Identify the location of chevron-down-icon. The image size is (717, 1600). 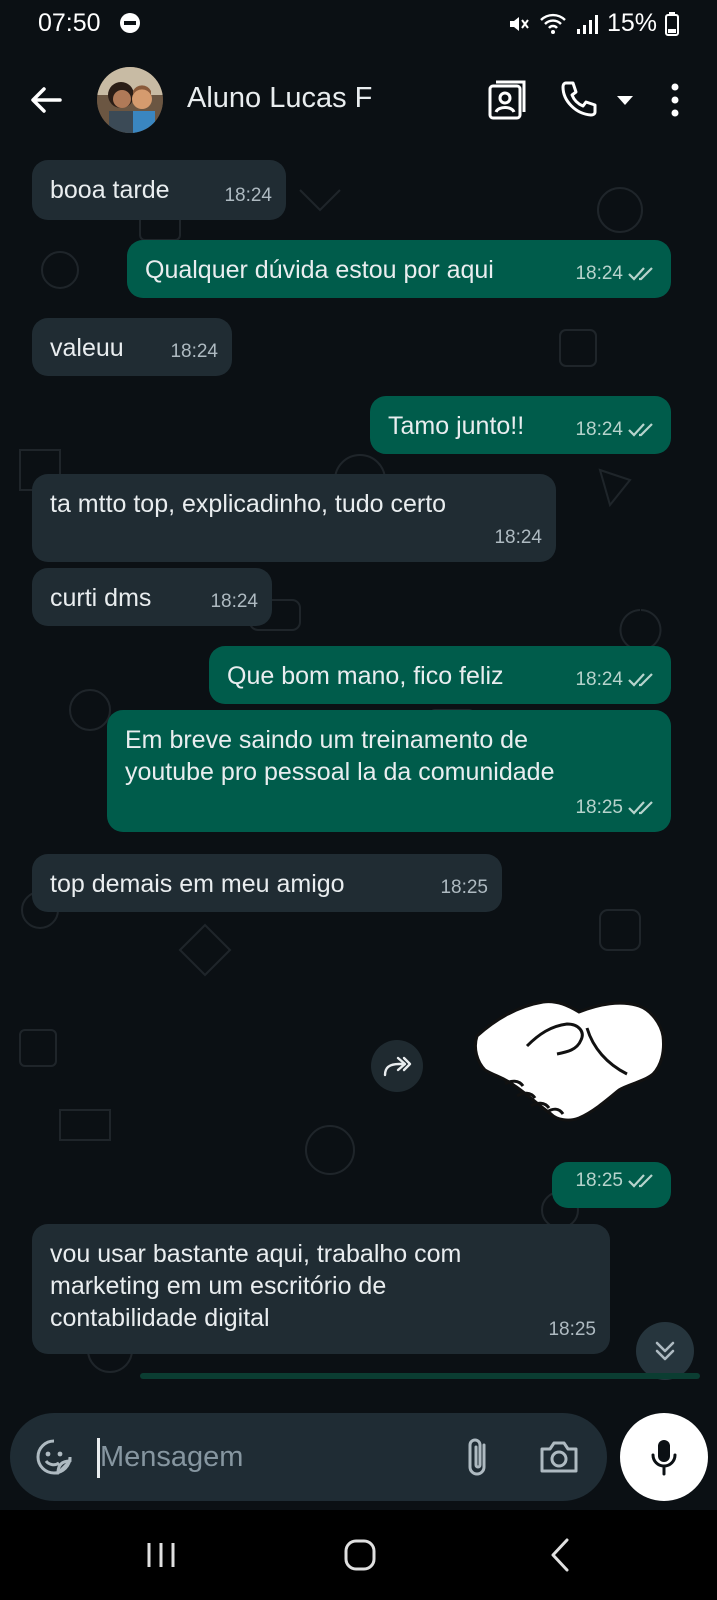
(625, 100).